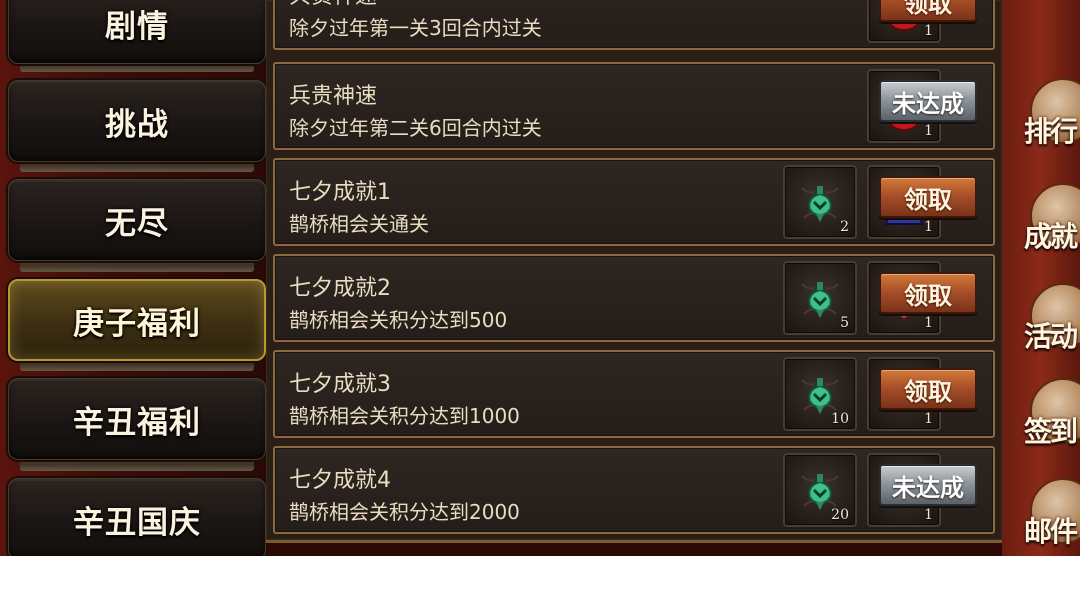 The height and width of the screenshot is (606, 1080). What do you see at coordinates (137, 522) in the screenshot?
I see `tab-label: 辛丑国庆` at bounding box center [137, 522].